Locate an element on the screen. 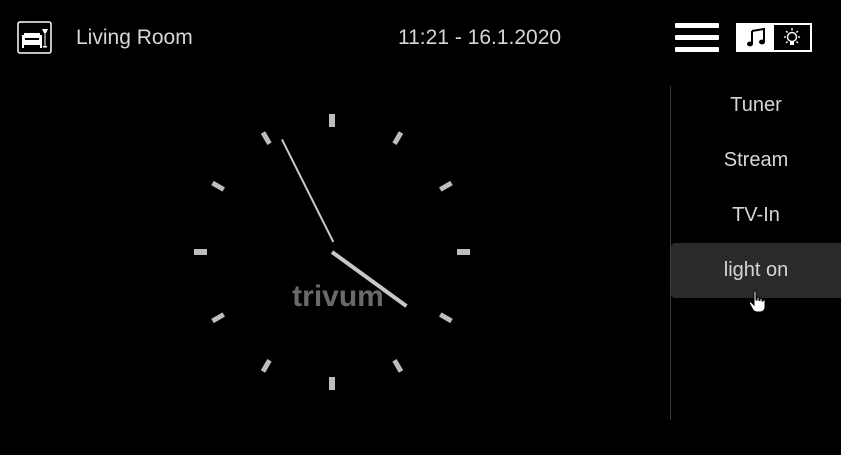 The height and width of the screenshot is (455, 841). minute-hand is located at coordinates (308, 191).